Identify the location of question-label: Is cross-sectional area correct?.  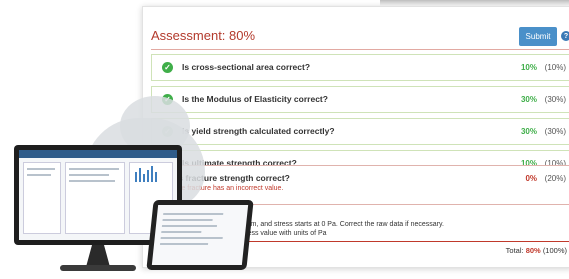
(246, 67).